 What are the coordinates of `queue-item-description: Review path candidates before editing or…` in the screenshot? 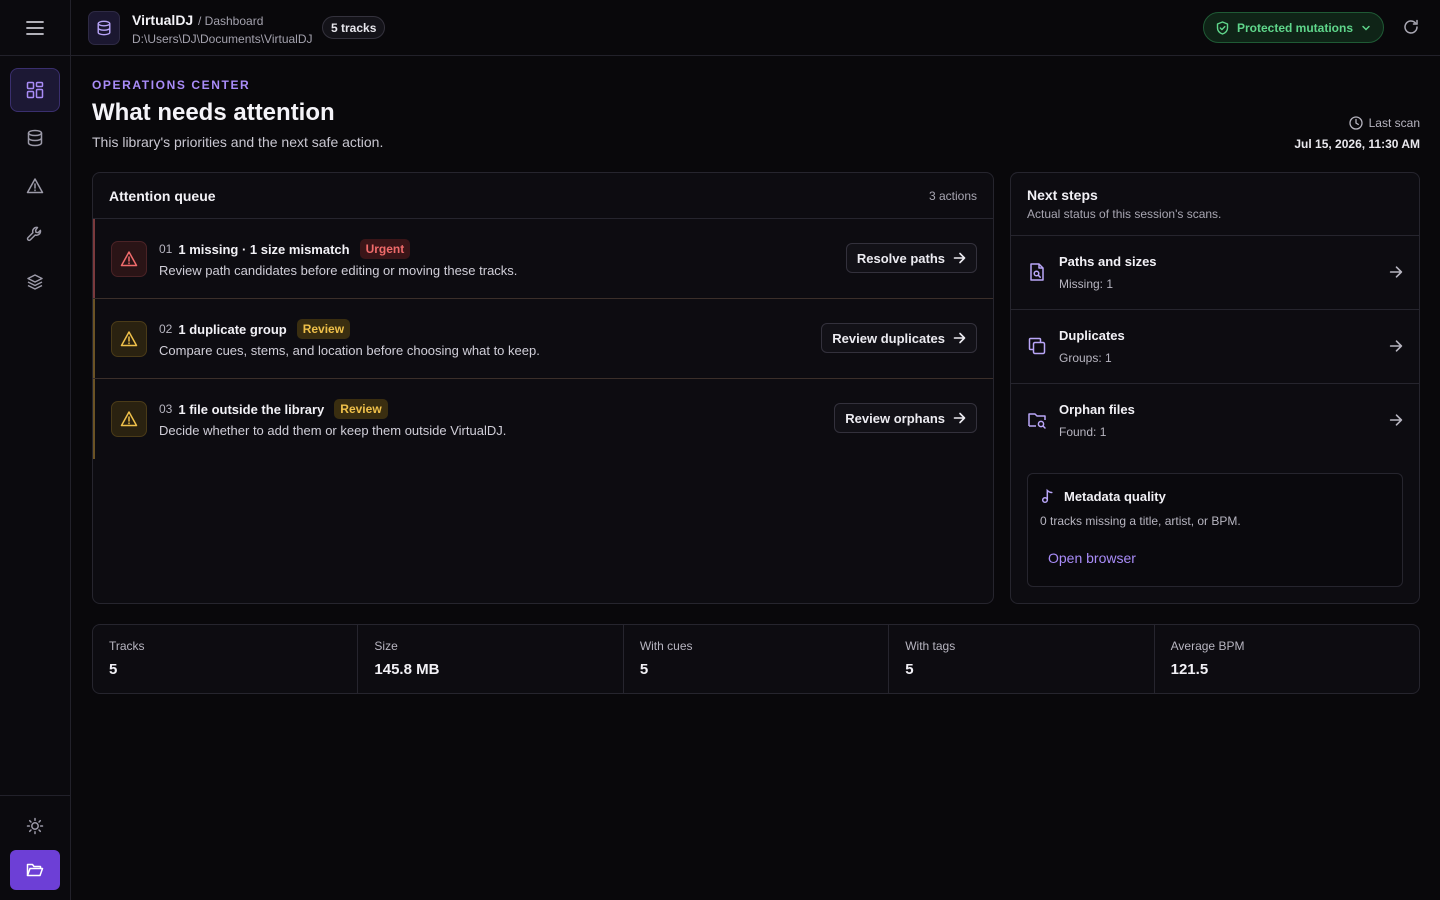 It's located at (338, 270).